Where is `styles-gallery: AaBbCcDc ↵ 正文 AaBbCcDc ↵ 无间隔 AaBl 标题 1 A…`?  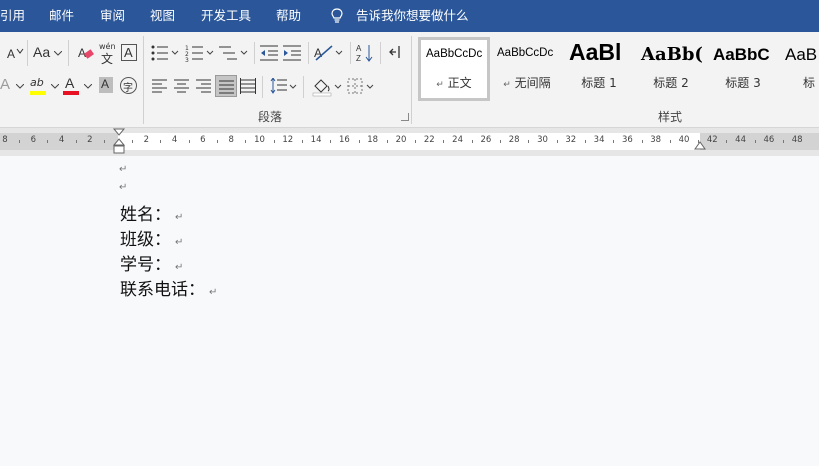 styles-gallery: AaBbCcDc ↵ 正文 AaBbCcDc ↵ 无间隔 AaBl 标题 1 A… is located at coordinates (617, 69).